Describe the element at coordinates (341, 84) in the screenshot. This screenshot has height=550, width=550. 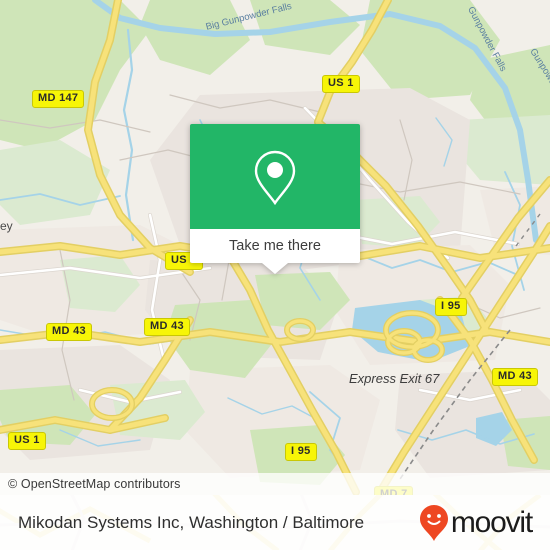
I see `shield-us1-north: US 1` at that location.